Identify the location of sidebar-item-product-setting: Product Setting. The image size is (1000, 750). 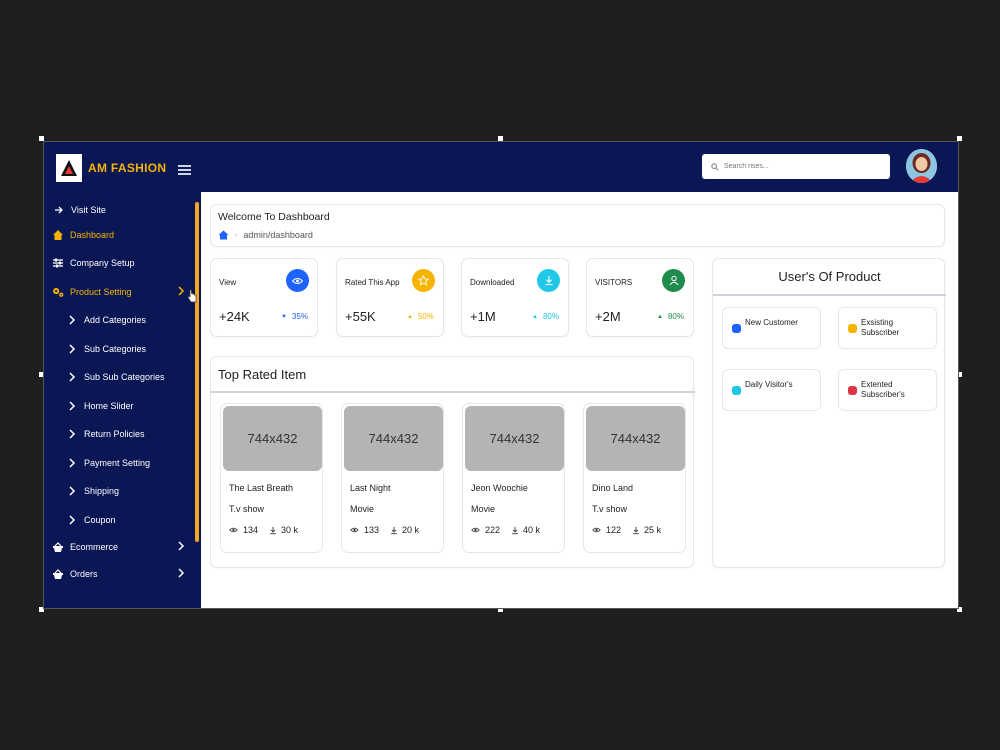
(122, 292).